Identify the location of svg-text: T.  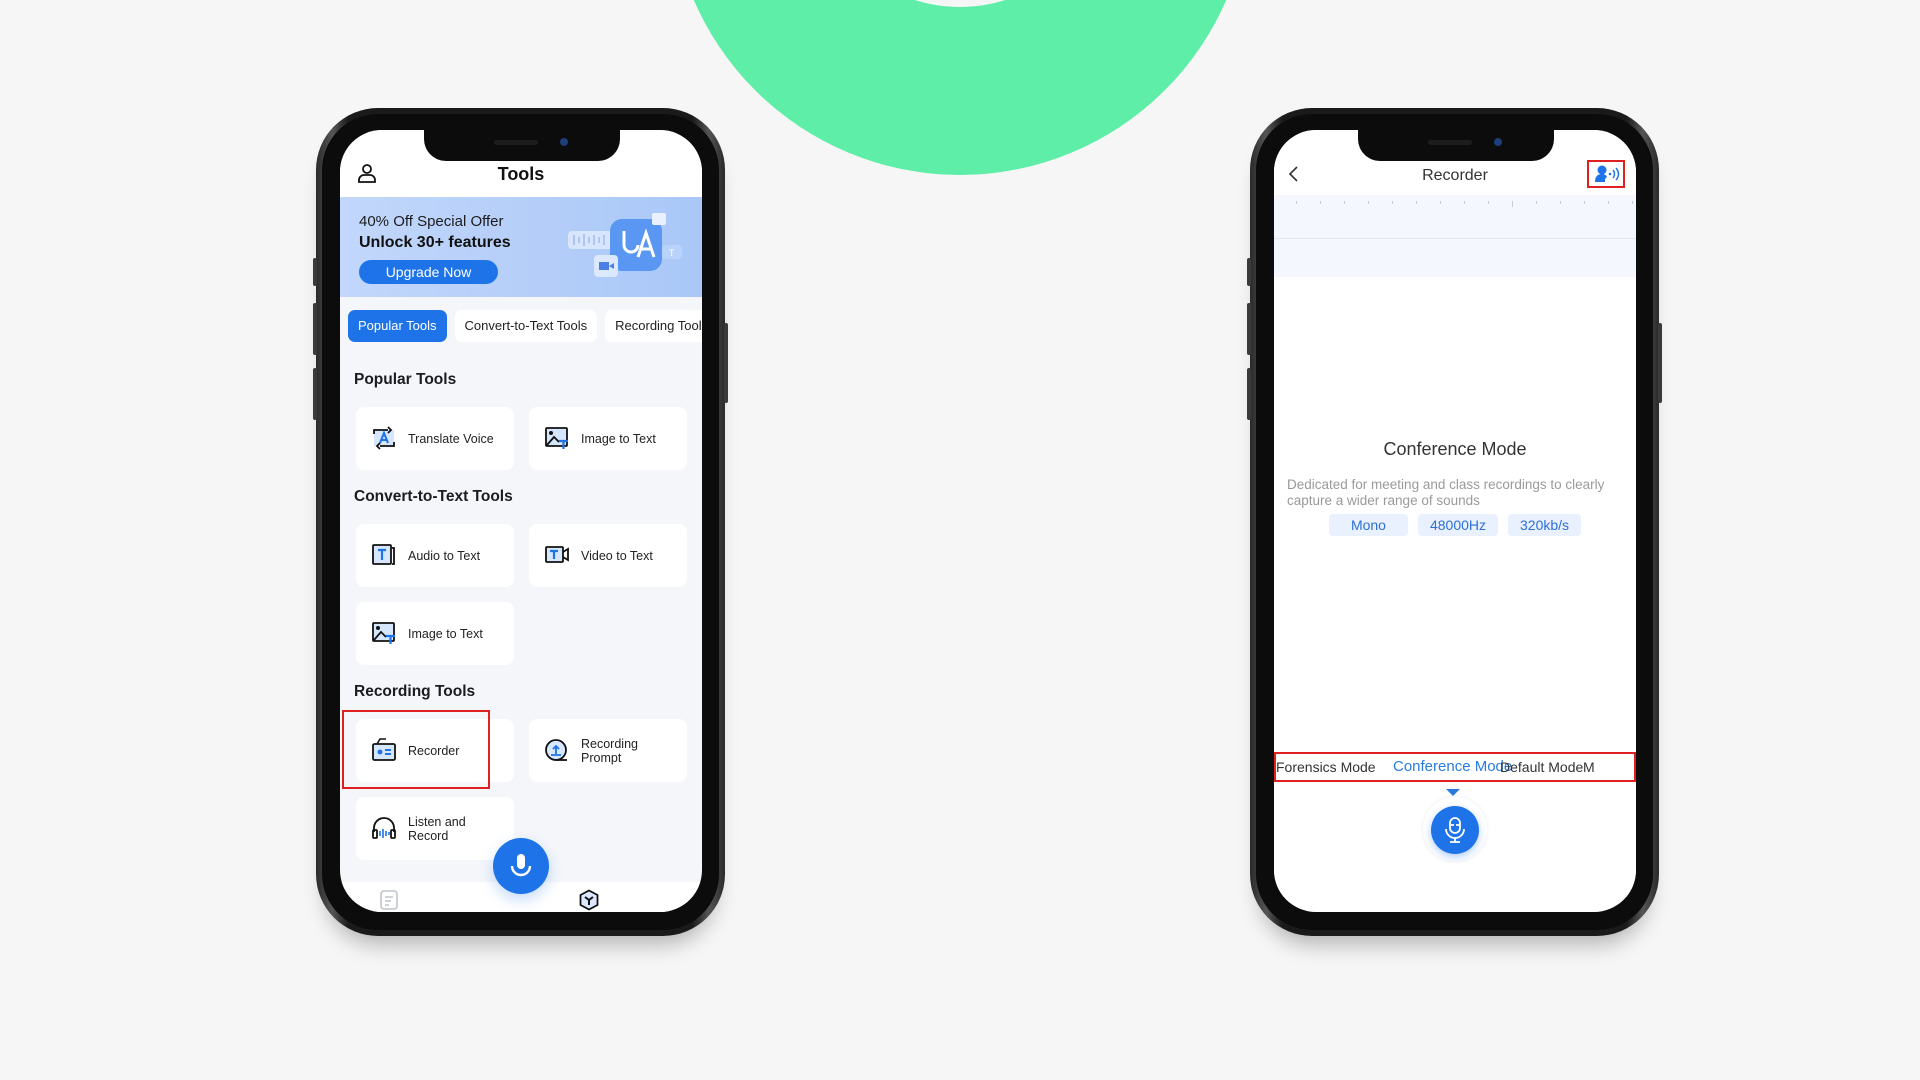
(672, 253).